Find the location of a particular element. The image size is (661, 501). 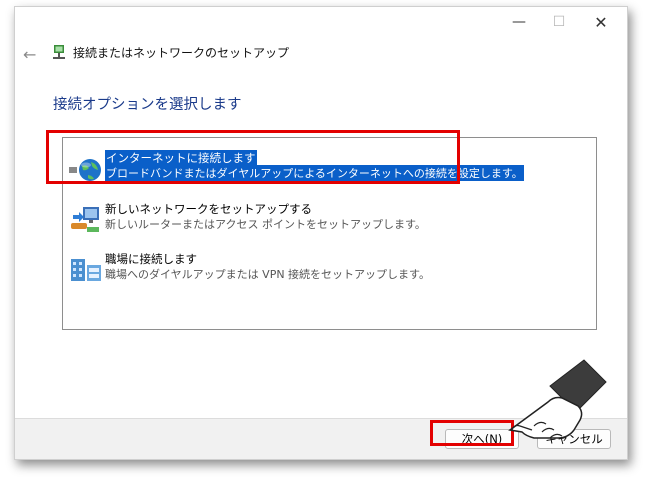

option-description: 職場へのダイヤルアップまたは VPN 接続をセットアップします。 is located at coordinates (267, 274).